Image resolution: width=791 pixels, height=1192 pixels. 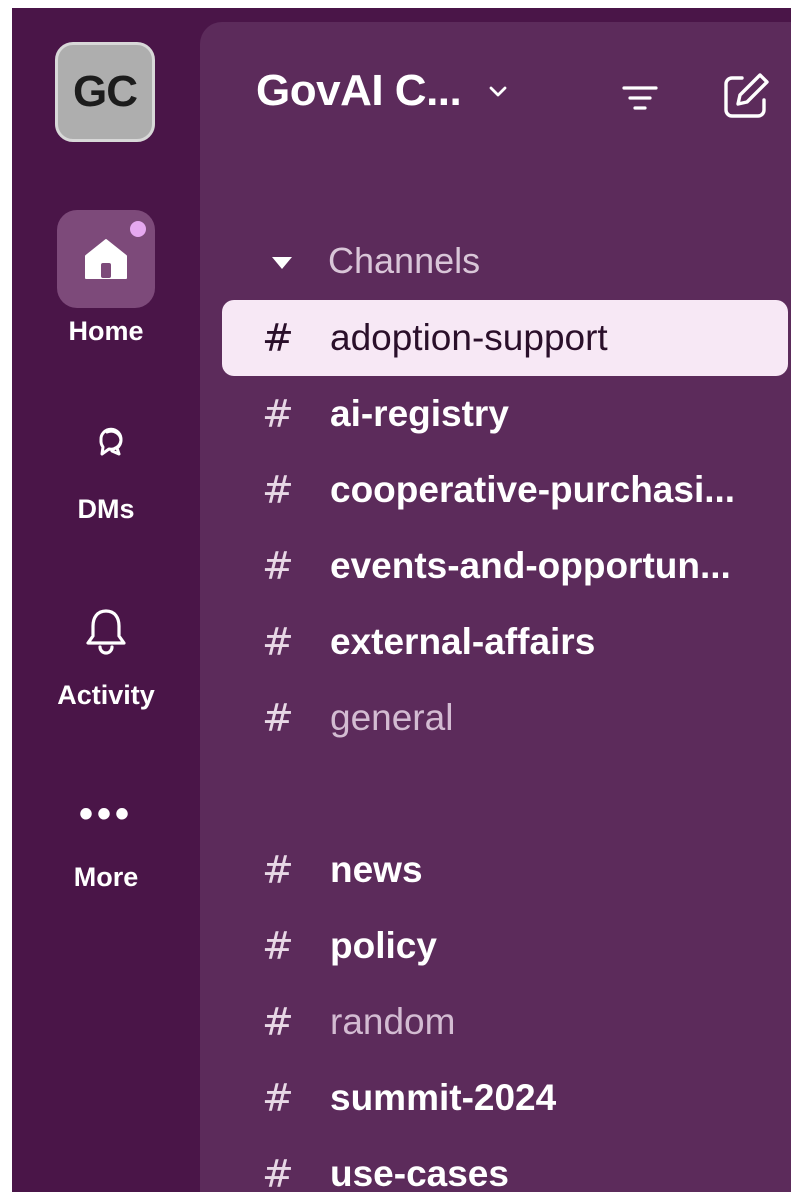 I want to click on rail-item-activity: Activity, so click(x=106, y=646).